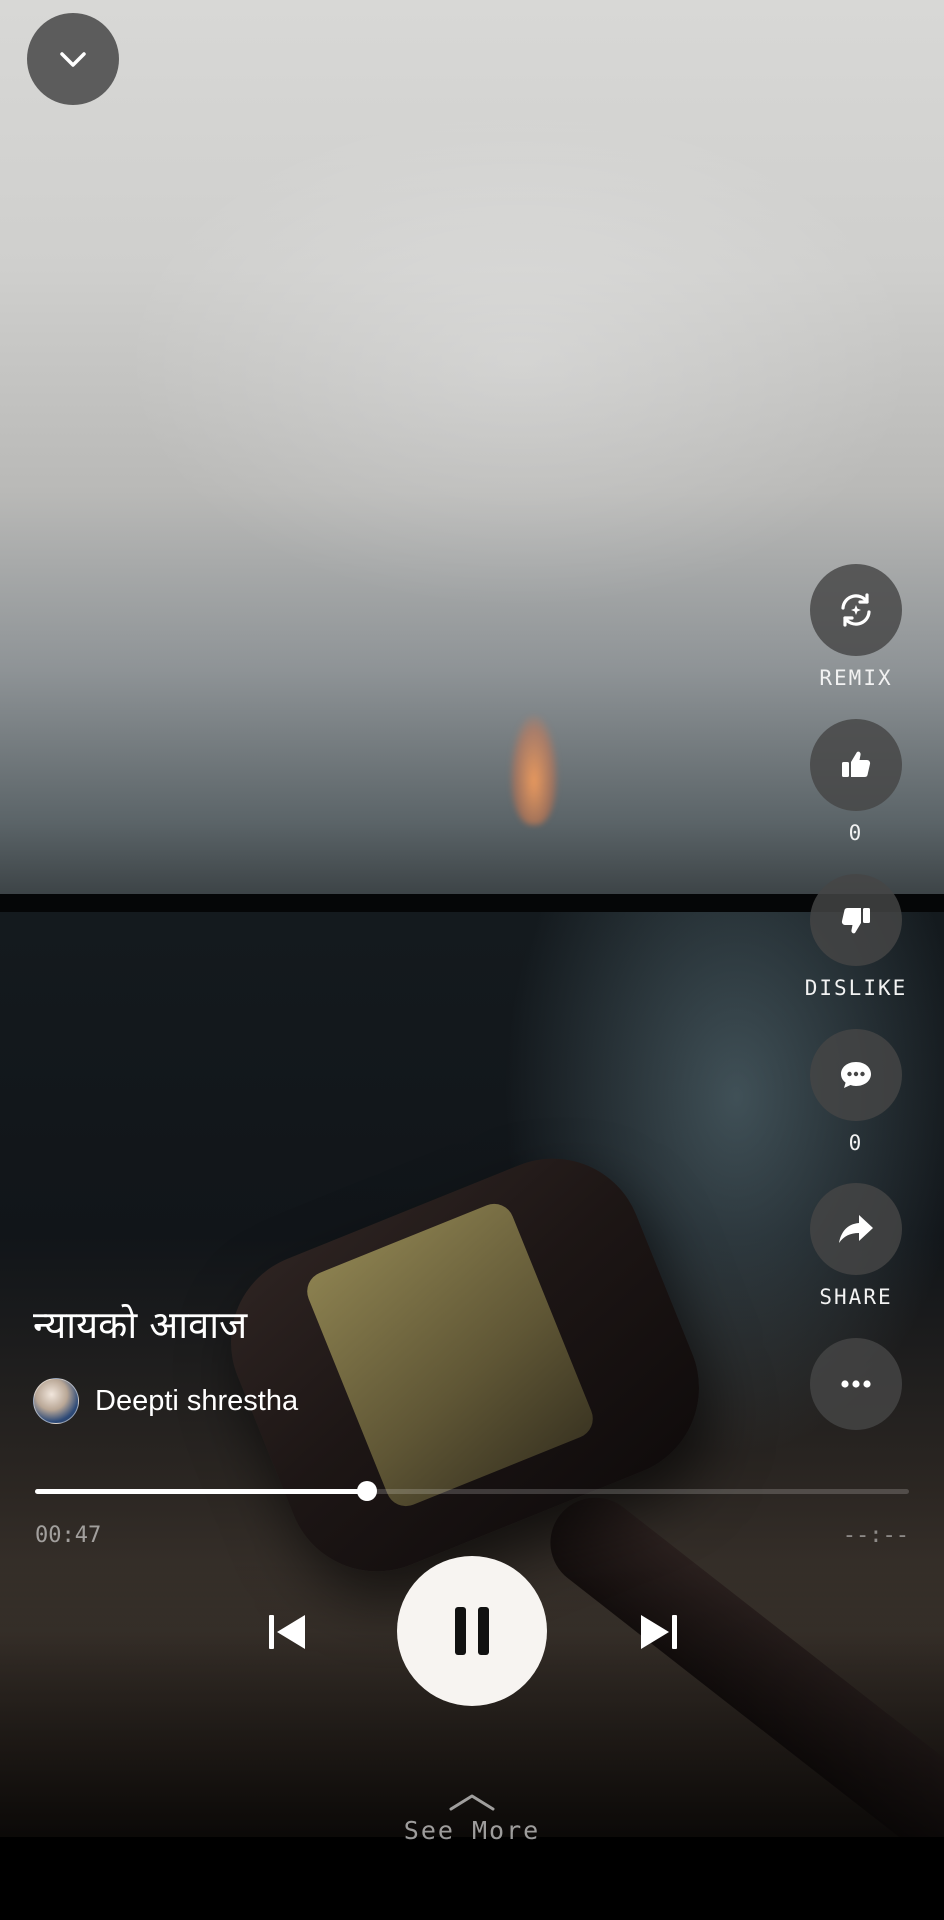 The width and height of the screenshot is (944, 1920). Describe the element at coordinates (201, 1491) in the screenshot. I see `progress-fill` at that location.